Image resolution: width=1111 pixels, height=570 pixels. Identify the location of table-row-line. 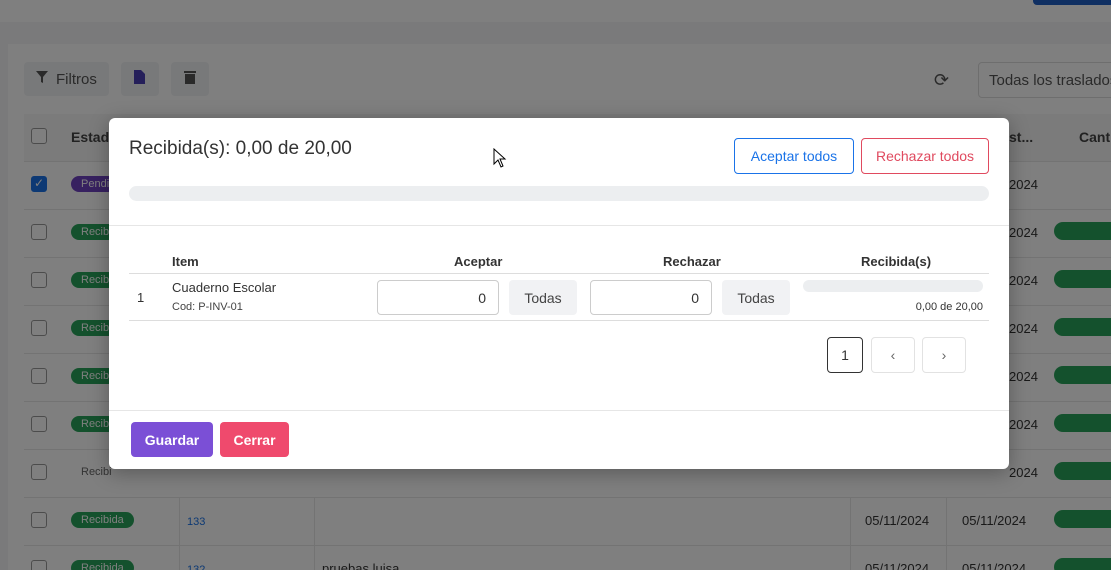
(559, 320).